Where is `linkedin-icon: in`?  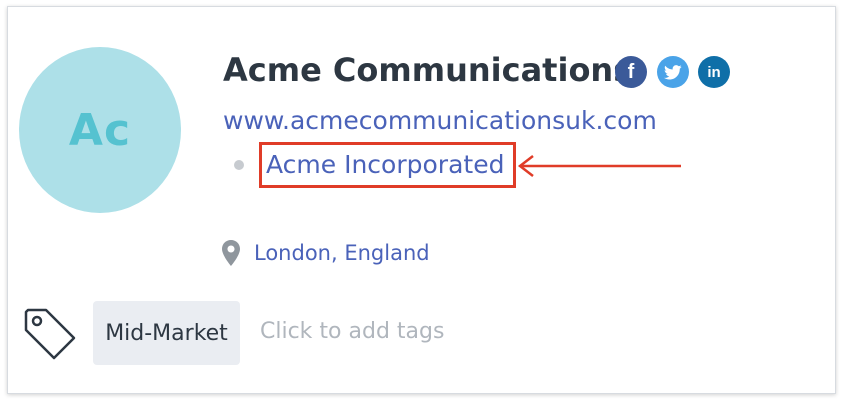
linkedin-icon: in is located at coordinates (714, 72).